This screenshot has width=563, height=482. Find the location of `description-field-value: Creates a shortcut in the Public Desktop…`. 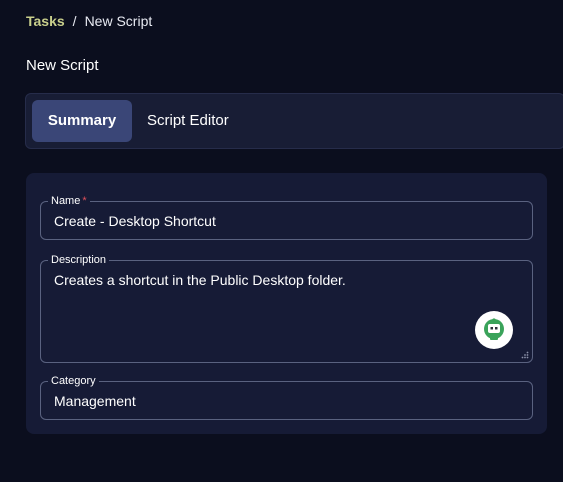

description-field-value: Creates a shortcut in the Public Desktop… is located at coordinates (200, 280).